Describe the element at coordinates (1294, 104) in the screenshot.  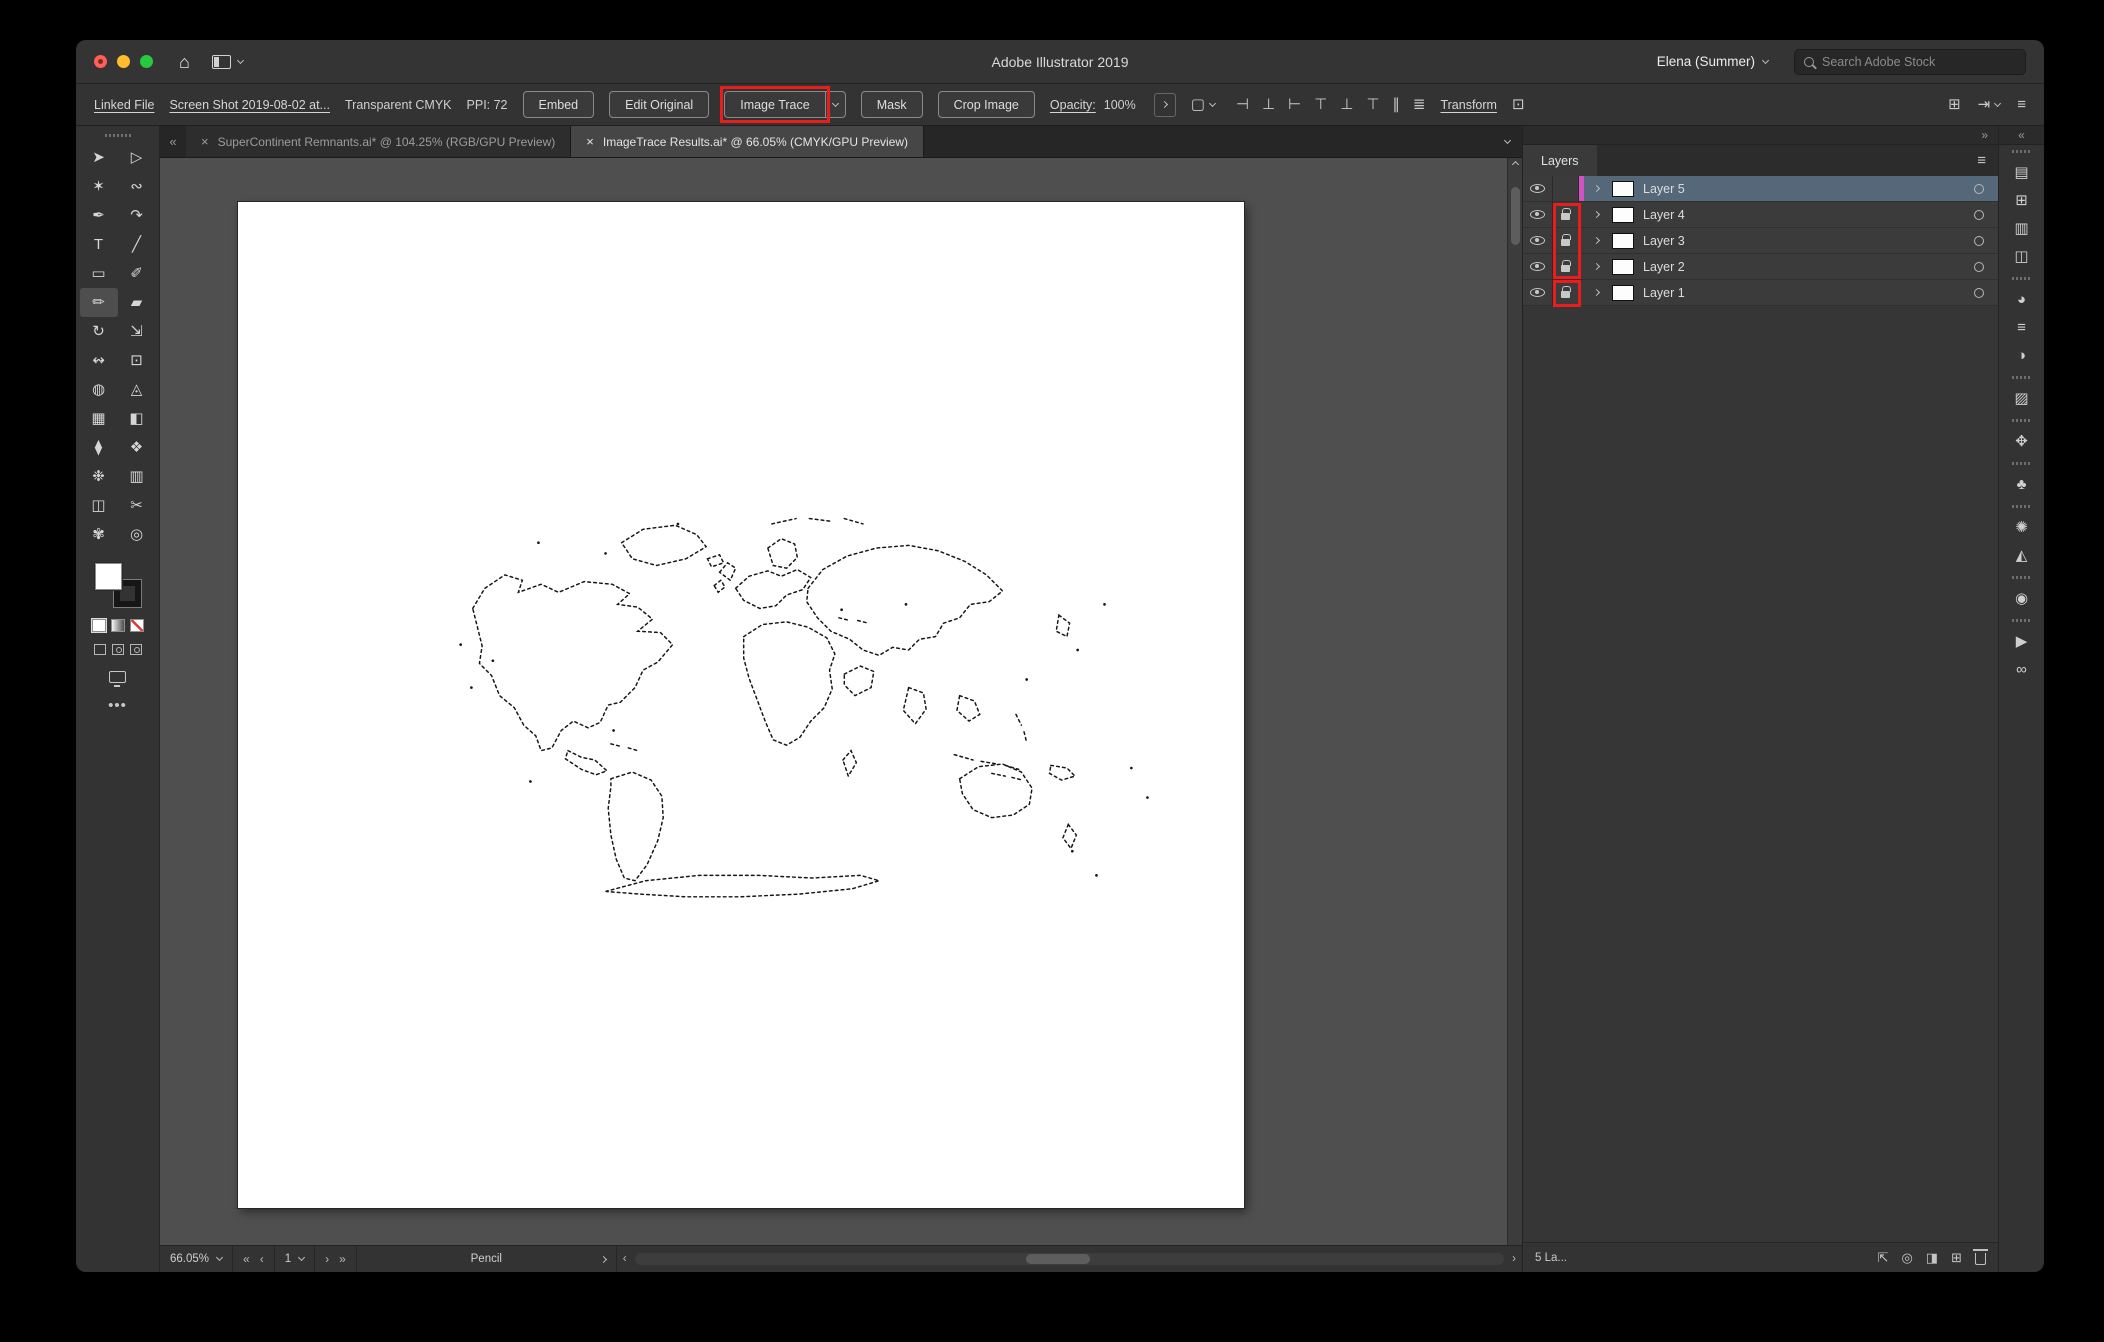
I see `align-horizontal-right-icon: ⊢` at that location.